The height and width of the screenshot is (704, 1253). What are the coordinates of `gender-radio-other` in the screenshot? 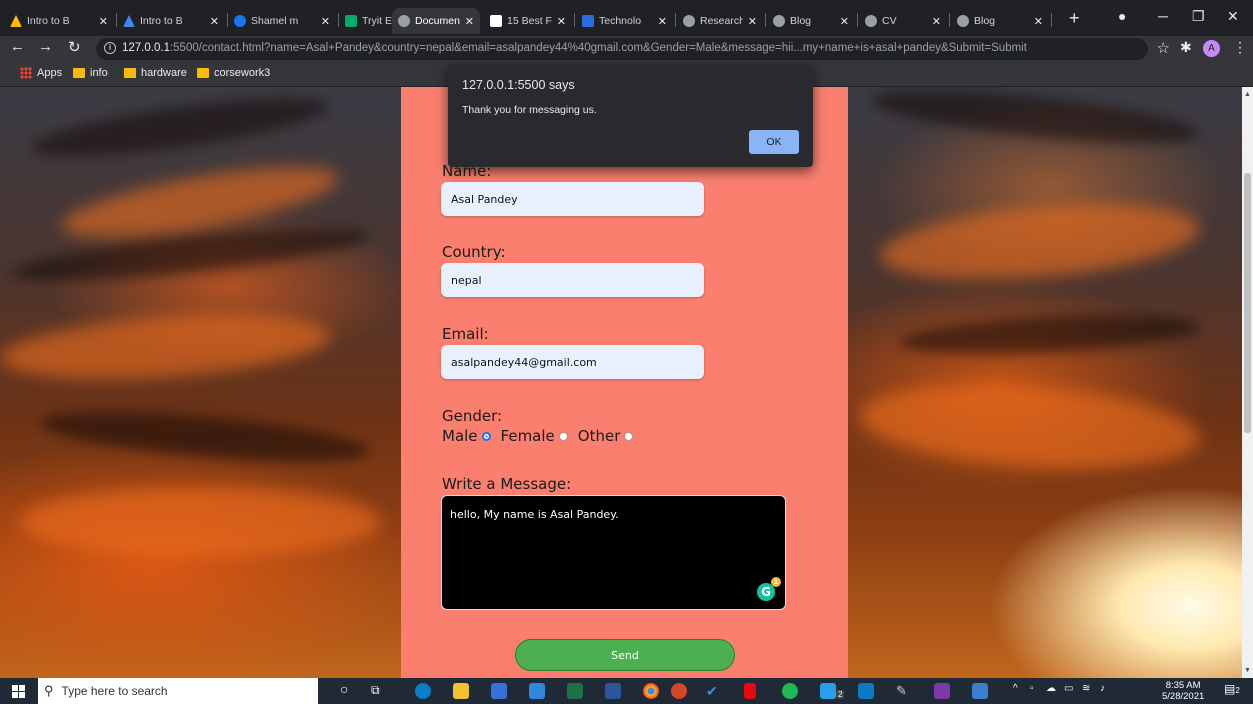 It's located at (629, 436).